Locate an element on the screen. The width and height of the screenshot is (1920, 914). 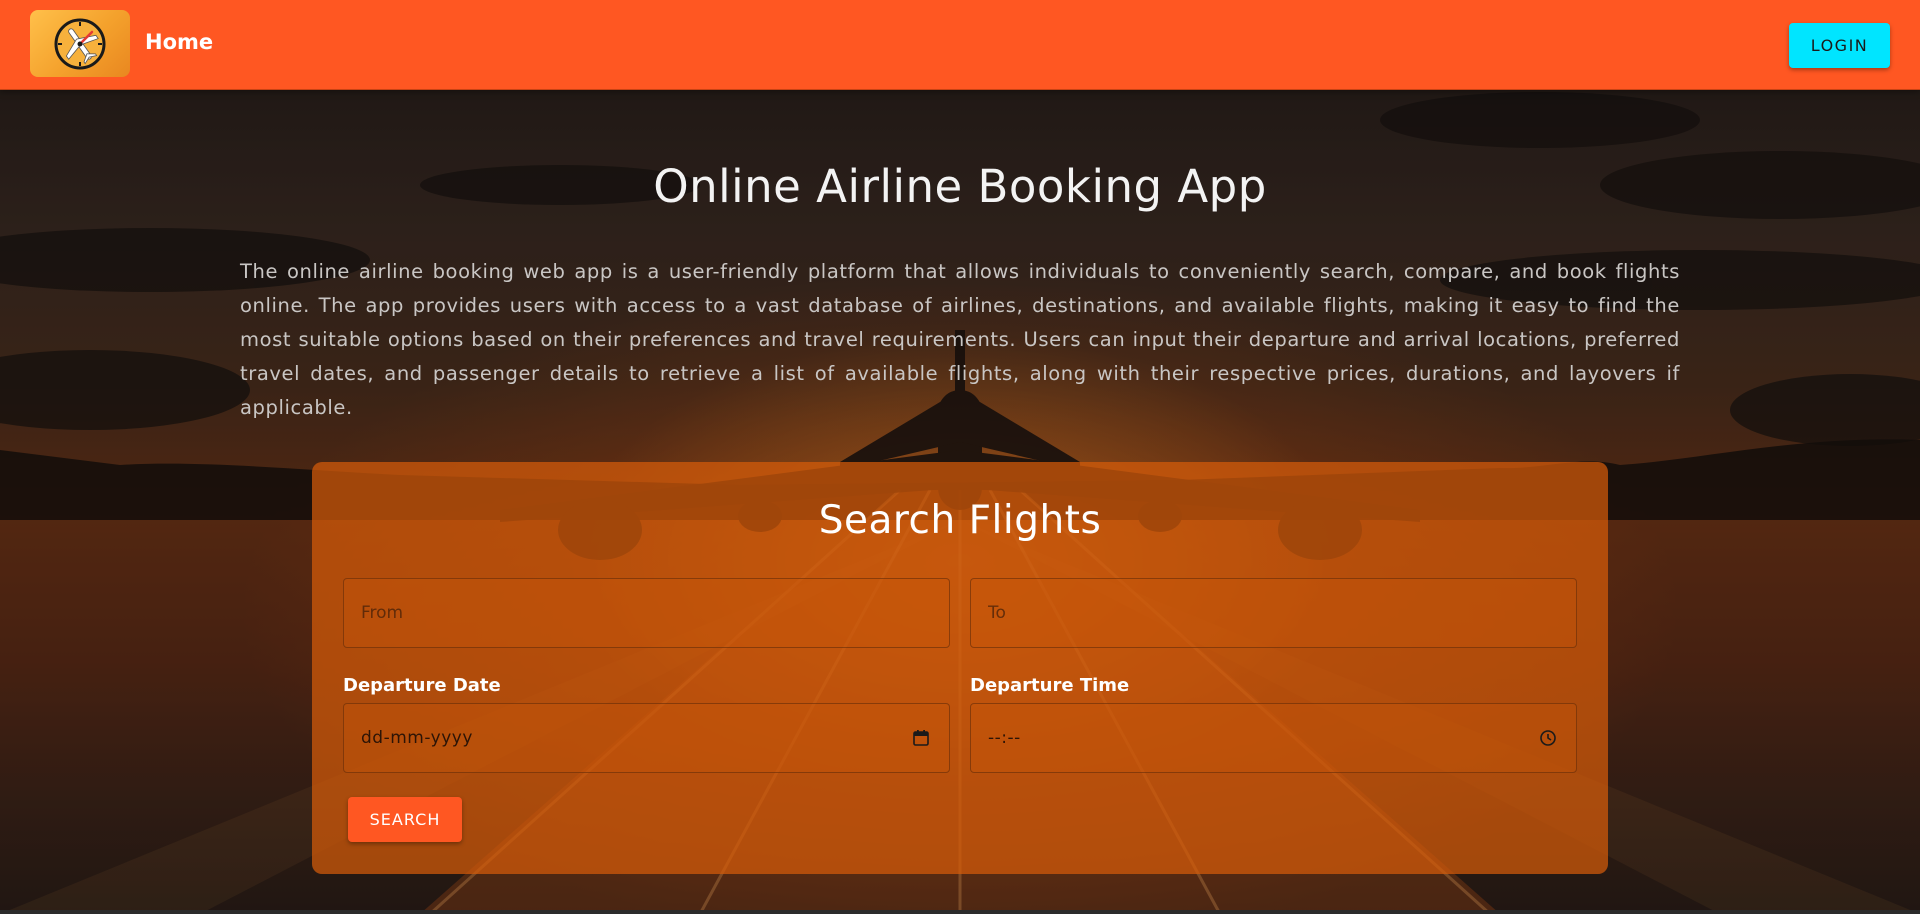
app-logo is located at coordinates (80, 43).